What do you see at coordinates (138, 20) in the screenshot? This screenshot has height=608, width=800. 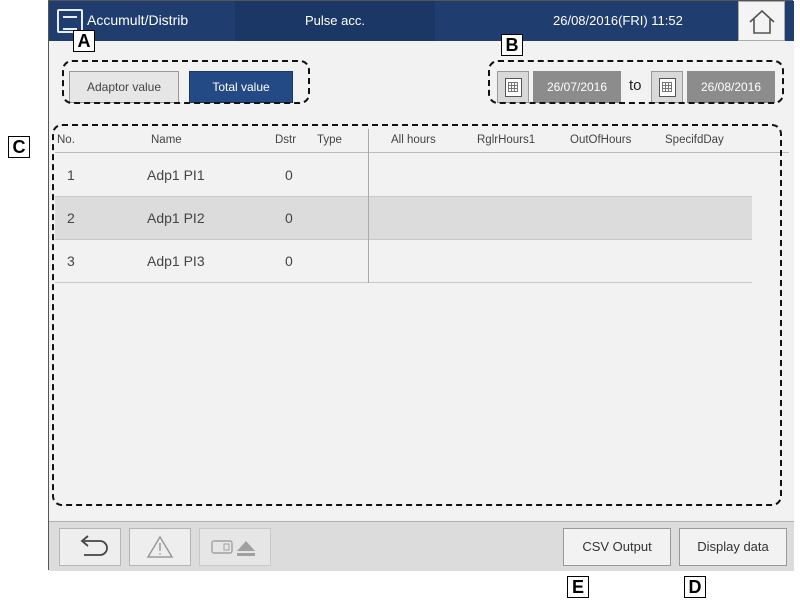 I see `page-title: Accumult/Distrib` at bounding box center [138, 20].